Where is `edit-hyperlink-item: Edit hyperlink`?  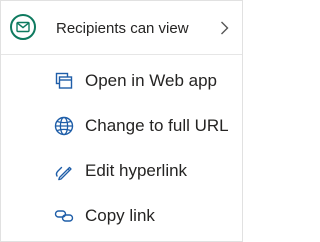 edit-hyperlink-item: Edit hyperlink is located at coordinates (121, 170).